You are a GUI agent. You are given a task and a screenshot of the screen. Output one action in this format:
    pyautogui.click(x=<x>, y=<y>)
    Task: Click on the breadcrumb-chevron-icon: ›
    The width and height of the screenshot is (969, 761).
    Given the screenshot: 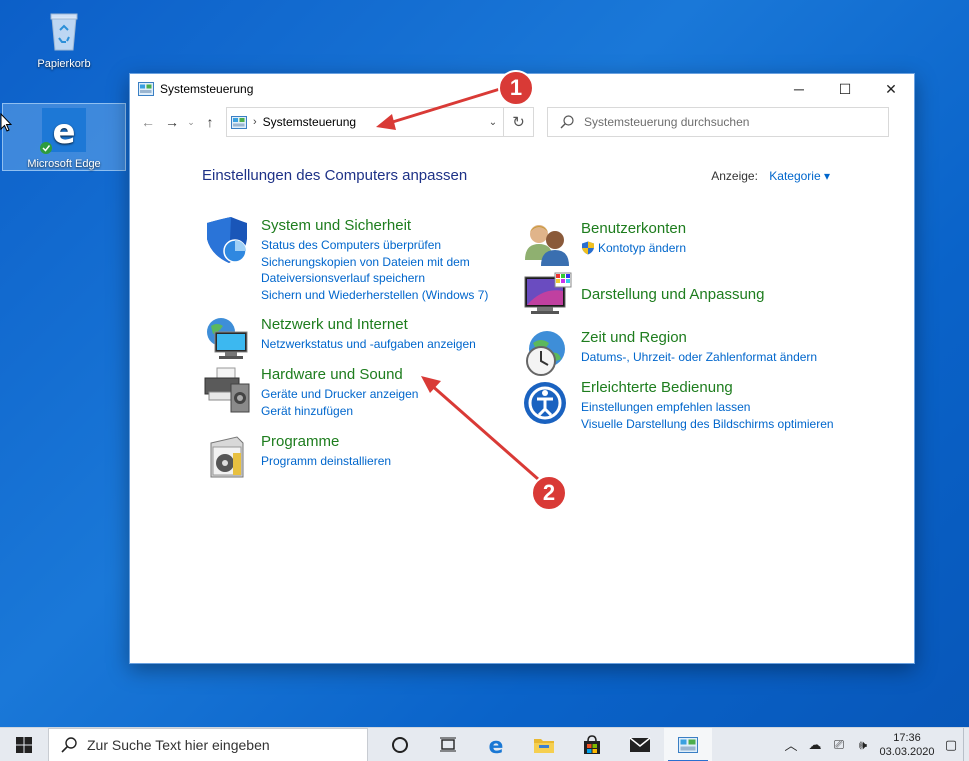 What is the action you would take?
    pyautogui.click(x=255, y=122)
    